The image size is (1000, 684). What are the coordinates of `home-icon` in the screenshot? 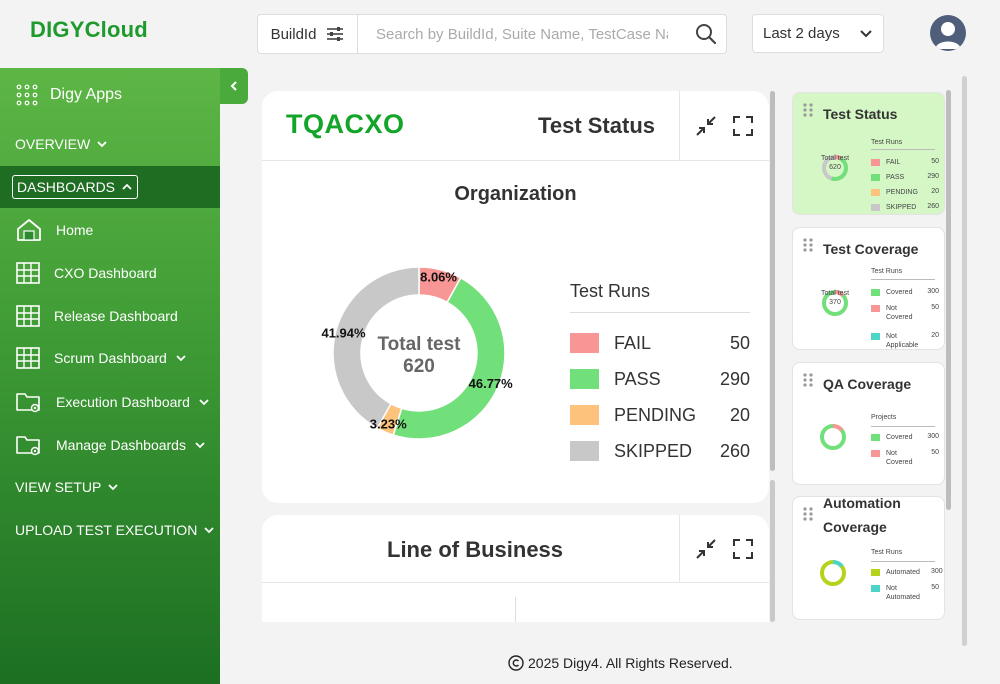 It's located at (29, 230).